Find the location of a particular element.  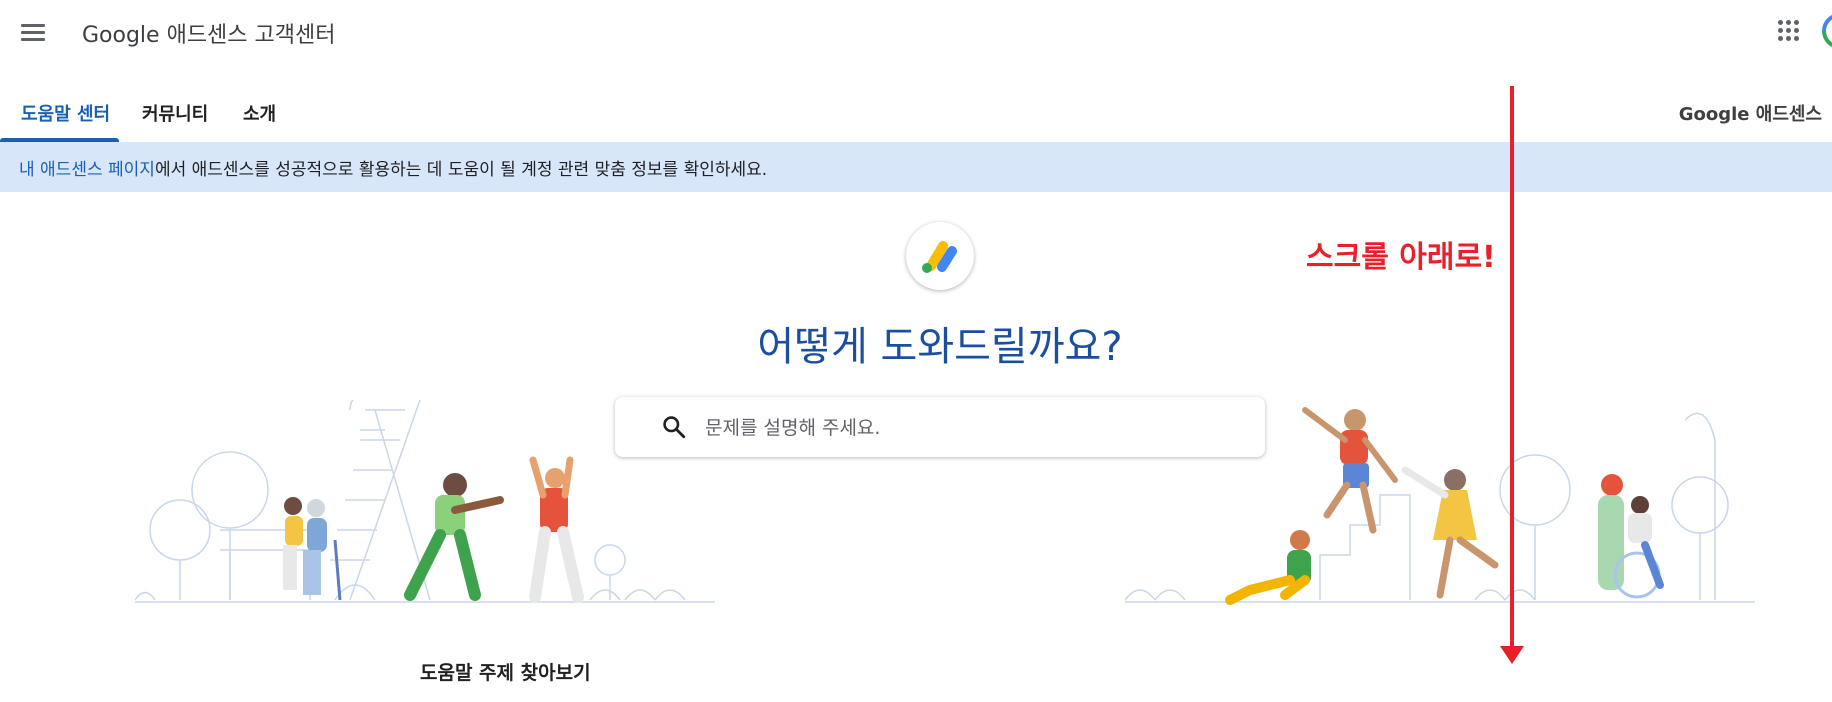

top-app-bar: Google 애드센스 고객센터 is located at coordinates (916, 32).